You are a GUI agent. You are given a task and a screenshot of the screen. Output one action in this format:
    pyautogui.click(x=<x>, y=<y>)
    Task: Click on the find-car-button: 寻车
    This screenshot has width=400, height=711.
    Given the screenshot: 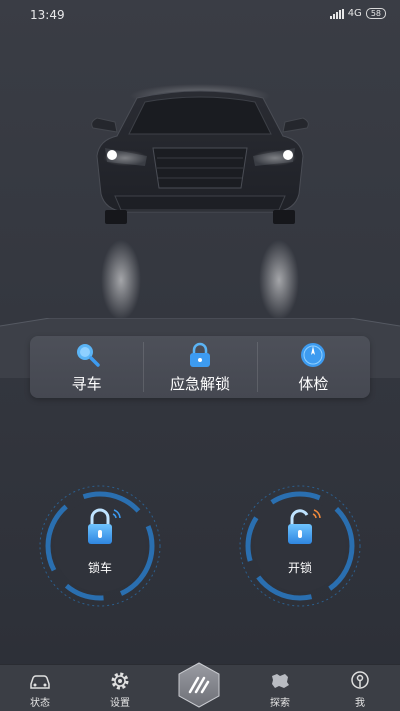 What is the action you would take?
    pyautogui.click(x=86, y=367)
    